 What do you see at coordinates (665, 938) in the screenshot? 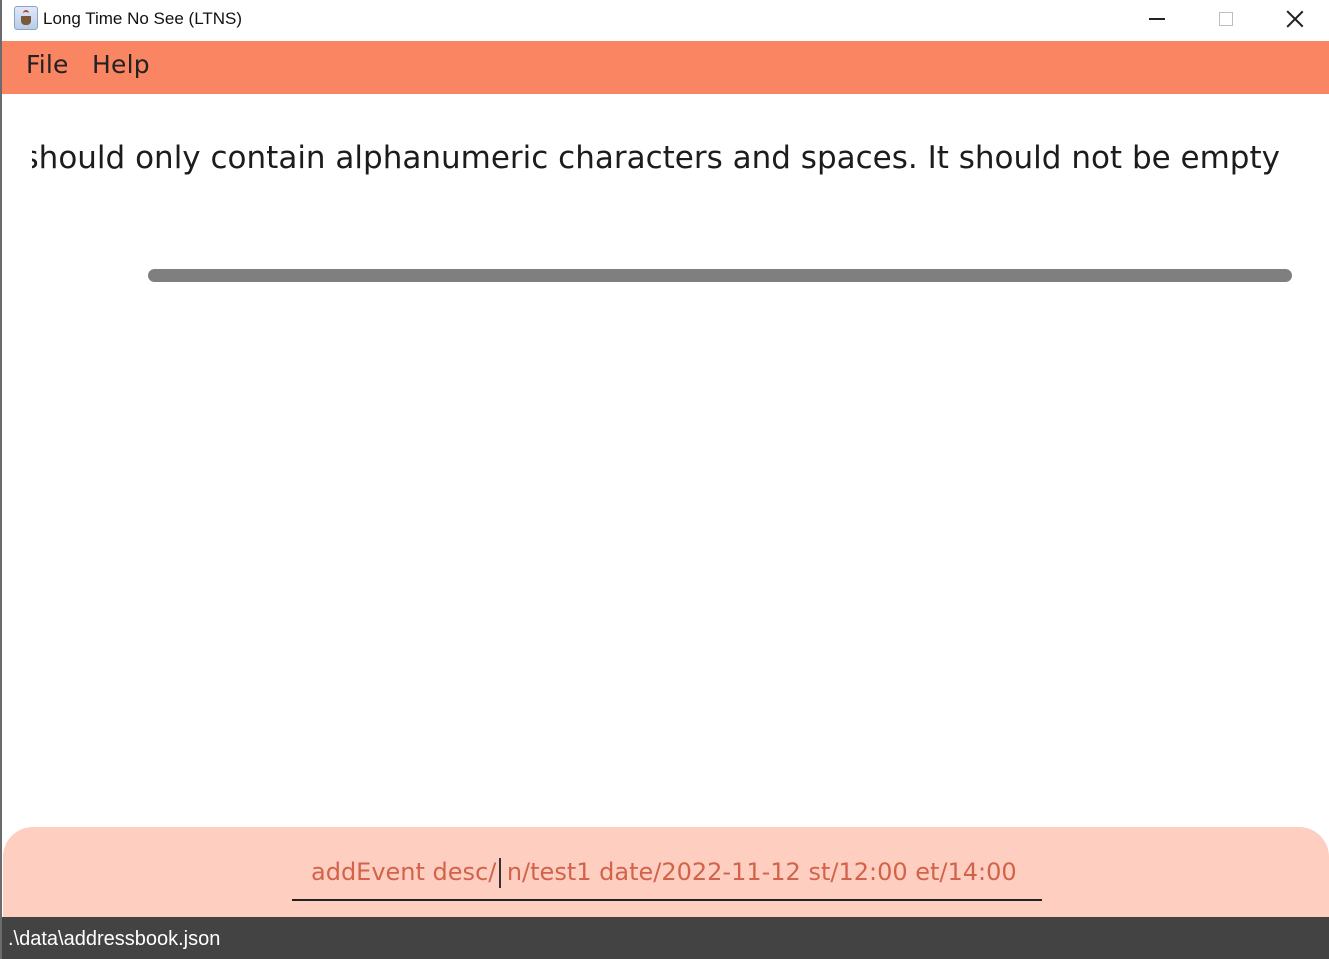
I see `status-bar: .\data\addressbook.json` at bounding box center [665, 938].